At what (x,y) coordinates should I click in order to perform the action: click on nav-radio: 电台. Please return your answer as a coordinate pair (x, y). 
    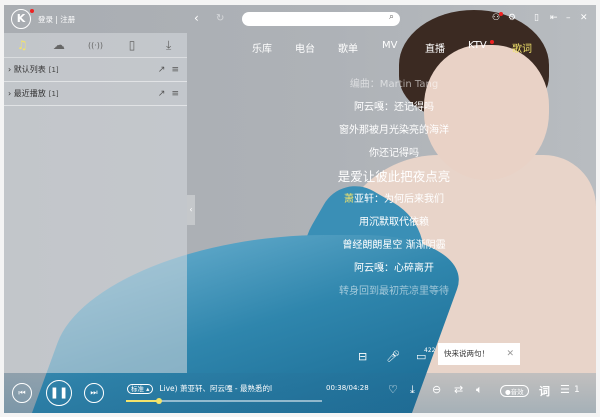
    Looking at the image, I should click on (305, 47).